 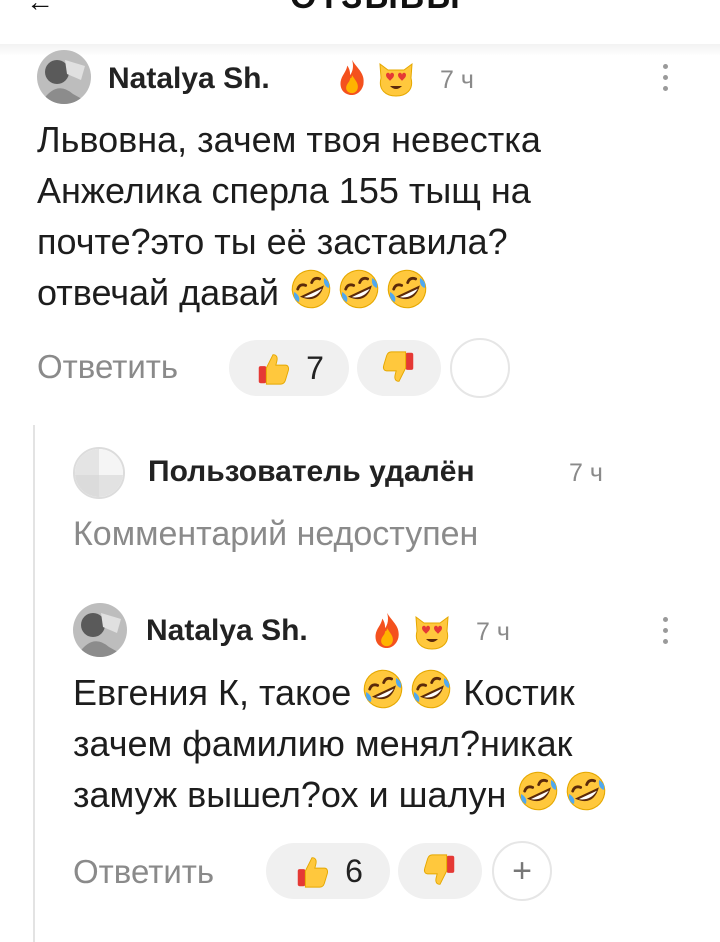 I want to click on comment-line-text: Костик, so click(x=519, y=692).